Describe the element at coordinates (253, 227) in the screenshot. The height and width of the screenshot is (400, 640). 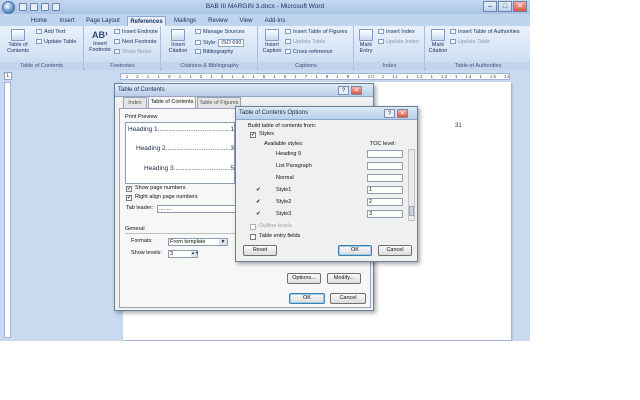
I see `outline-levels-checkbox` at that location.